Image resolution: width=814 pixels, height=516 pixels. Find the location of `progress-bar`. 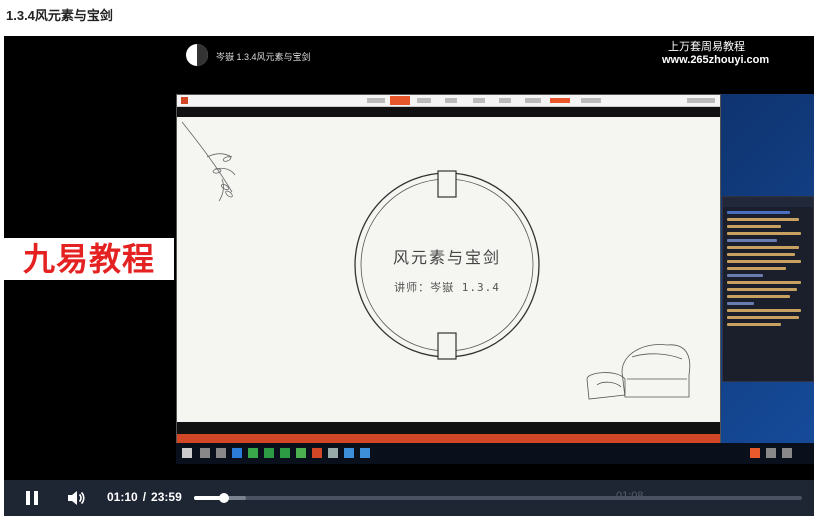

progress-bar is located at coordinates (498, 498).